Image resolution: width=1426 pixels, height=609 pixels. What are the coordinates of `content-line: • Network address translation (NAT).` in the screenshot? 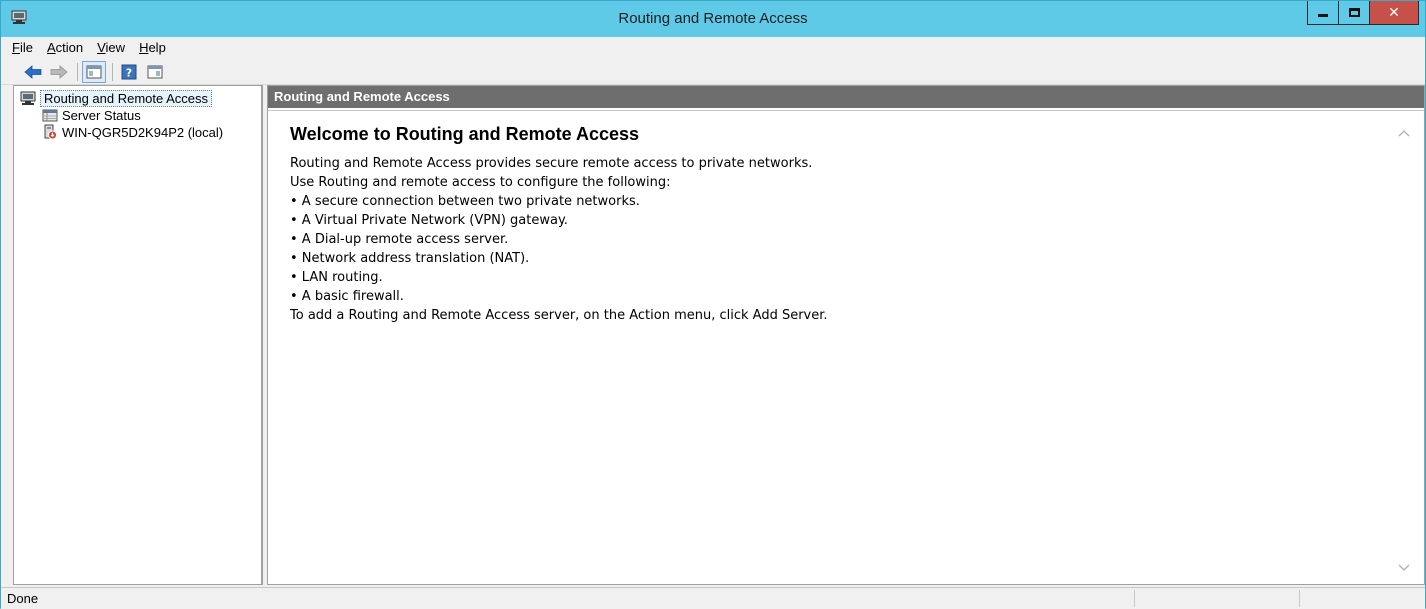 It's located at (410, 258).